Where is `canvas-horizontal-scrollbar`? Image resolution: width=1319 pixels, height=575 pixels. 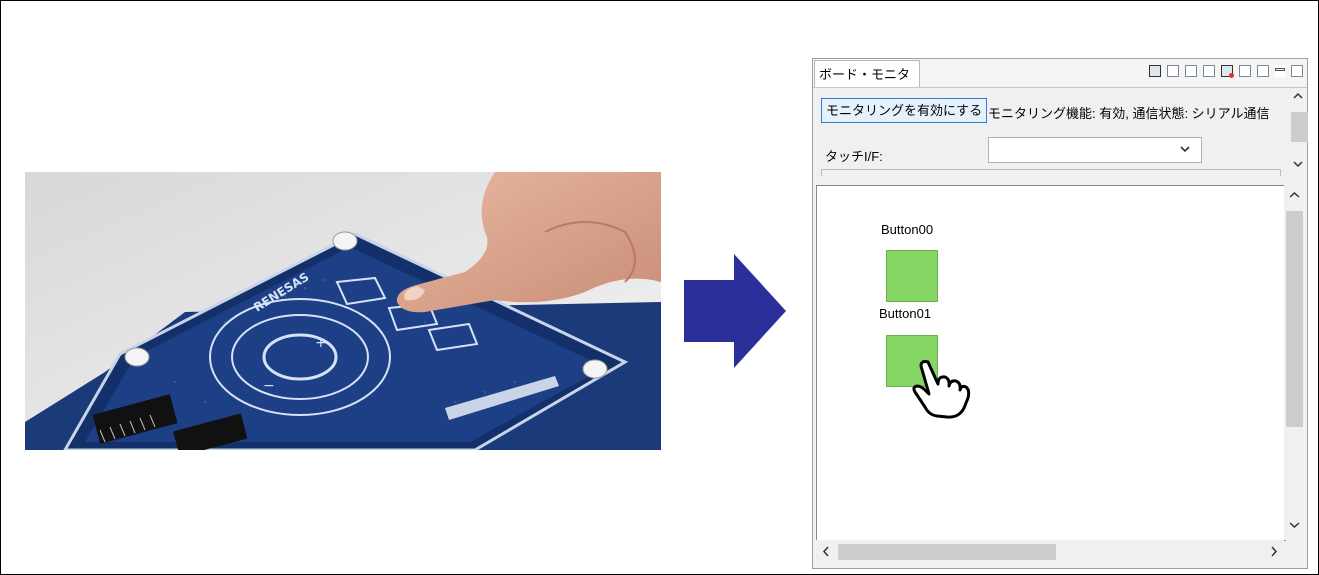
canvas-horizontal-scrollbar is located at coordinates (1050, 552).